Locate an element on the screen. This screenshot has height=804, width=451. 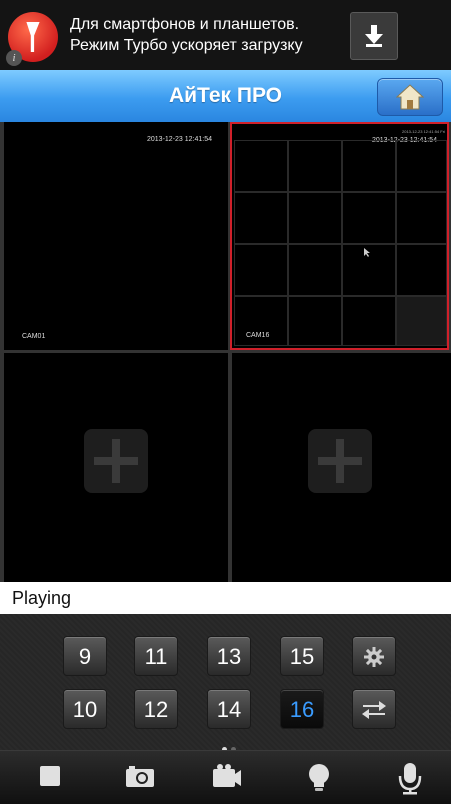
camera-view-1: 2013-12-23 12:41:54 CAM01 is located at coordinates (116, 236).